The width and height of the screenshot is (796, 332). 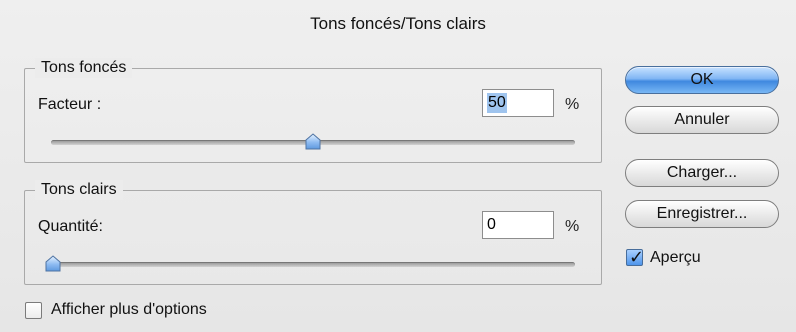 I want to click on shadows-factor-label: Facteur :, so click(x=70, y=104).